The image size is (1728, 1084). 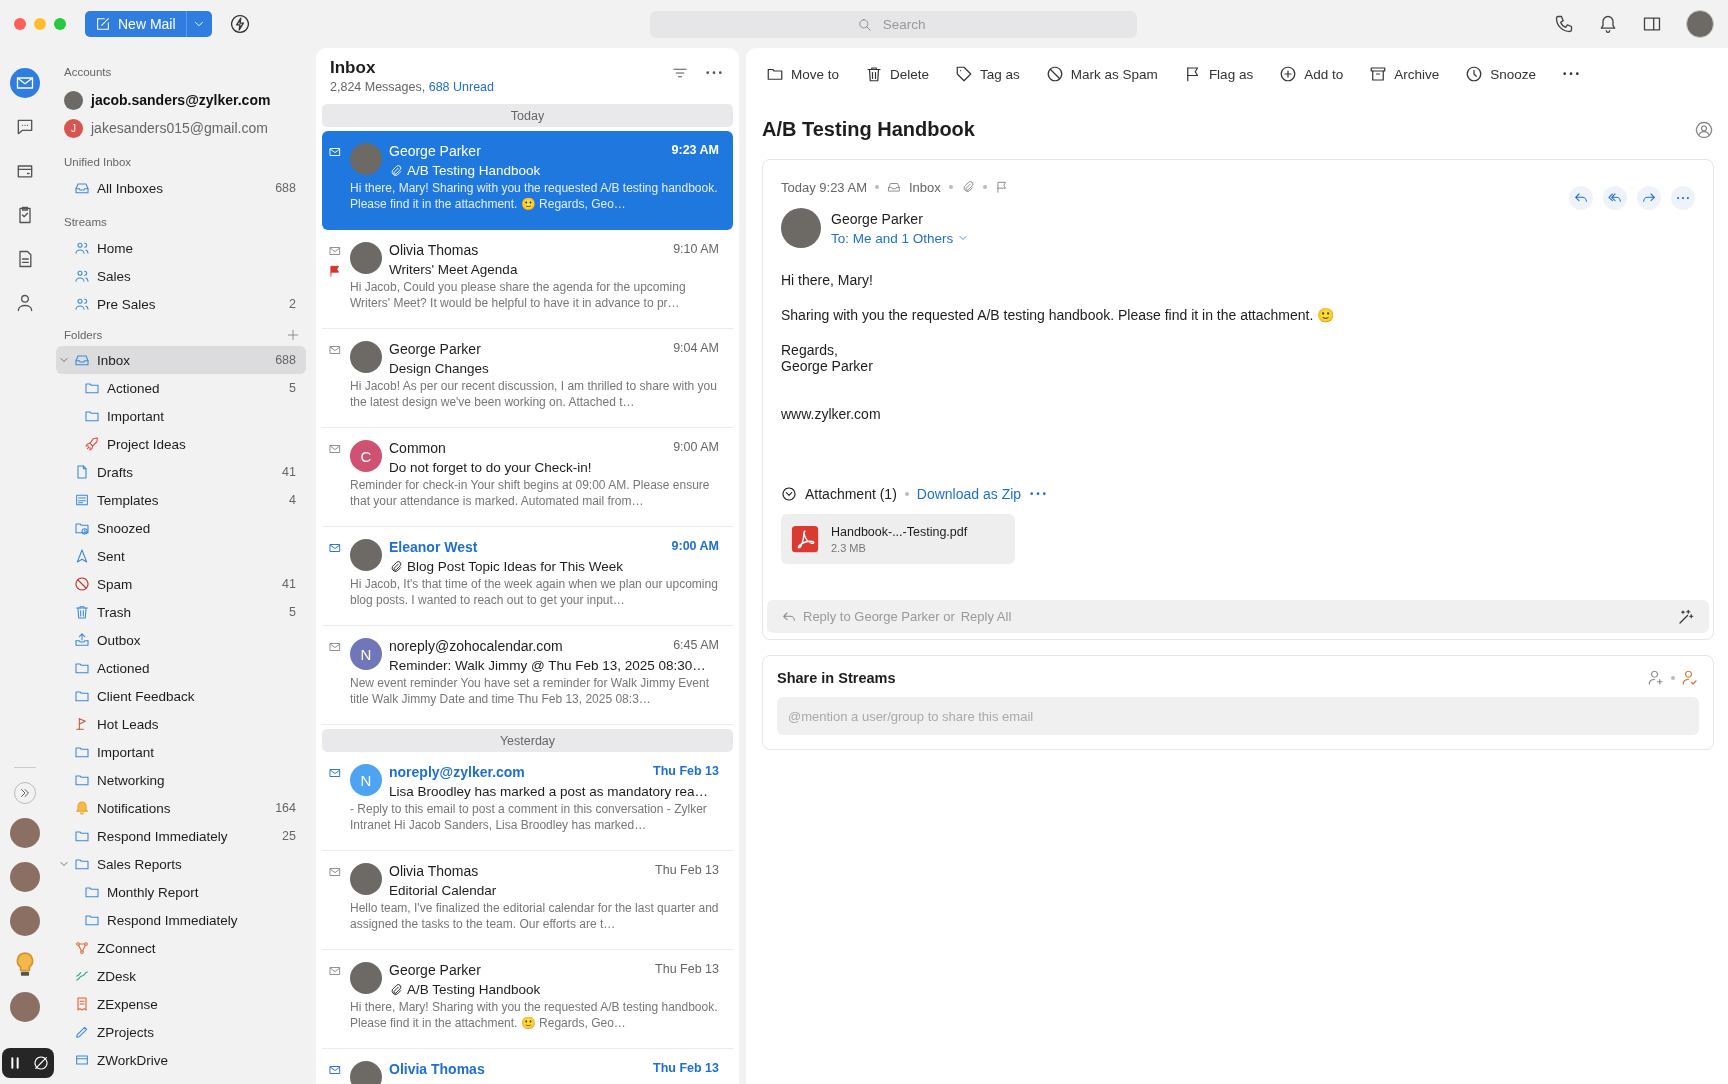 What do you see at coordinates (803, 74) in the screenshot?
I see `toolbar-button: Move to` at bounding box center [803, 74].